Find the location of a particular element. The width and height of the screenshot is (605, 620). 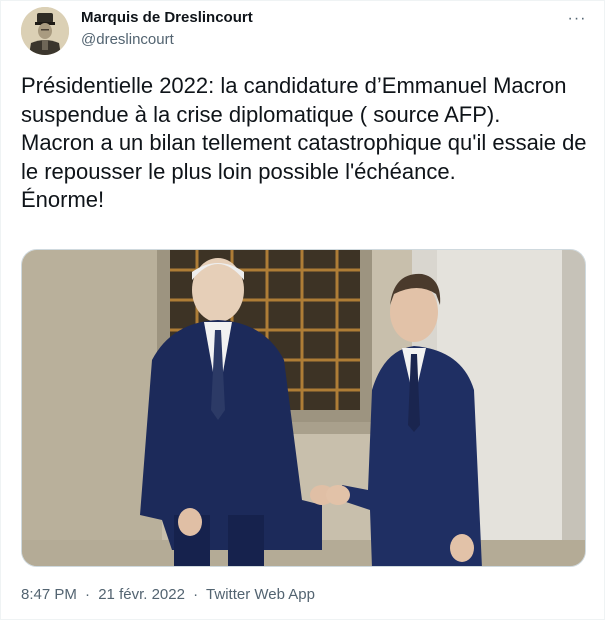

tweet-source: Twitter Web App is located at coordinates (260, 594).